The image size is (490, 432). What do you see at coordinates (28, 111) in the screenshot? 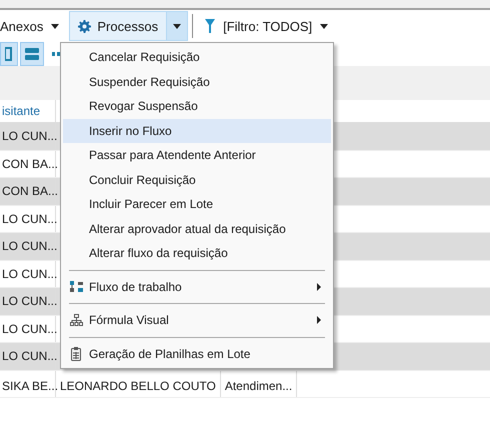
I see `column-header: isitante` at bounding box center [28, 111].